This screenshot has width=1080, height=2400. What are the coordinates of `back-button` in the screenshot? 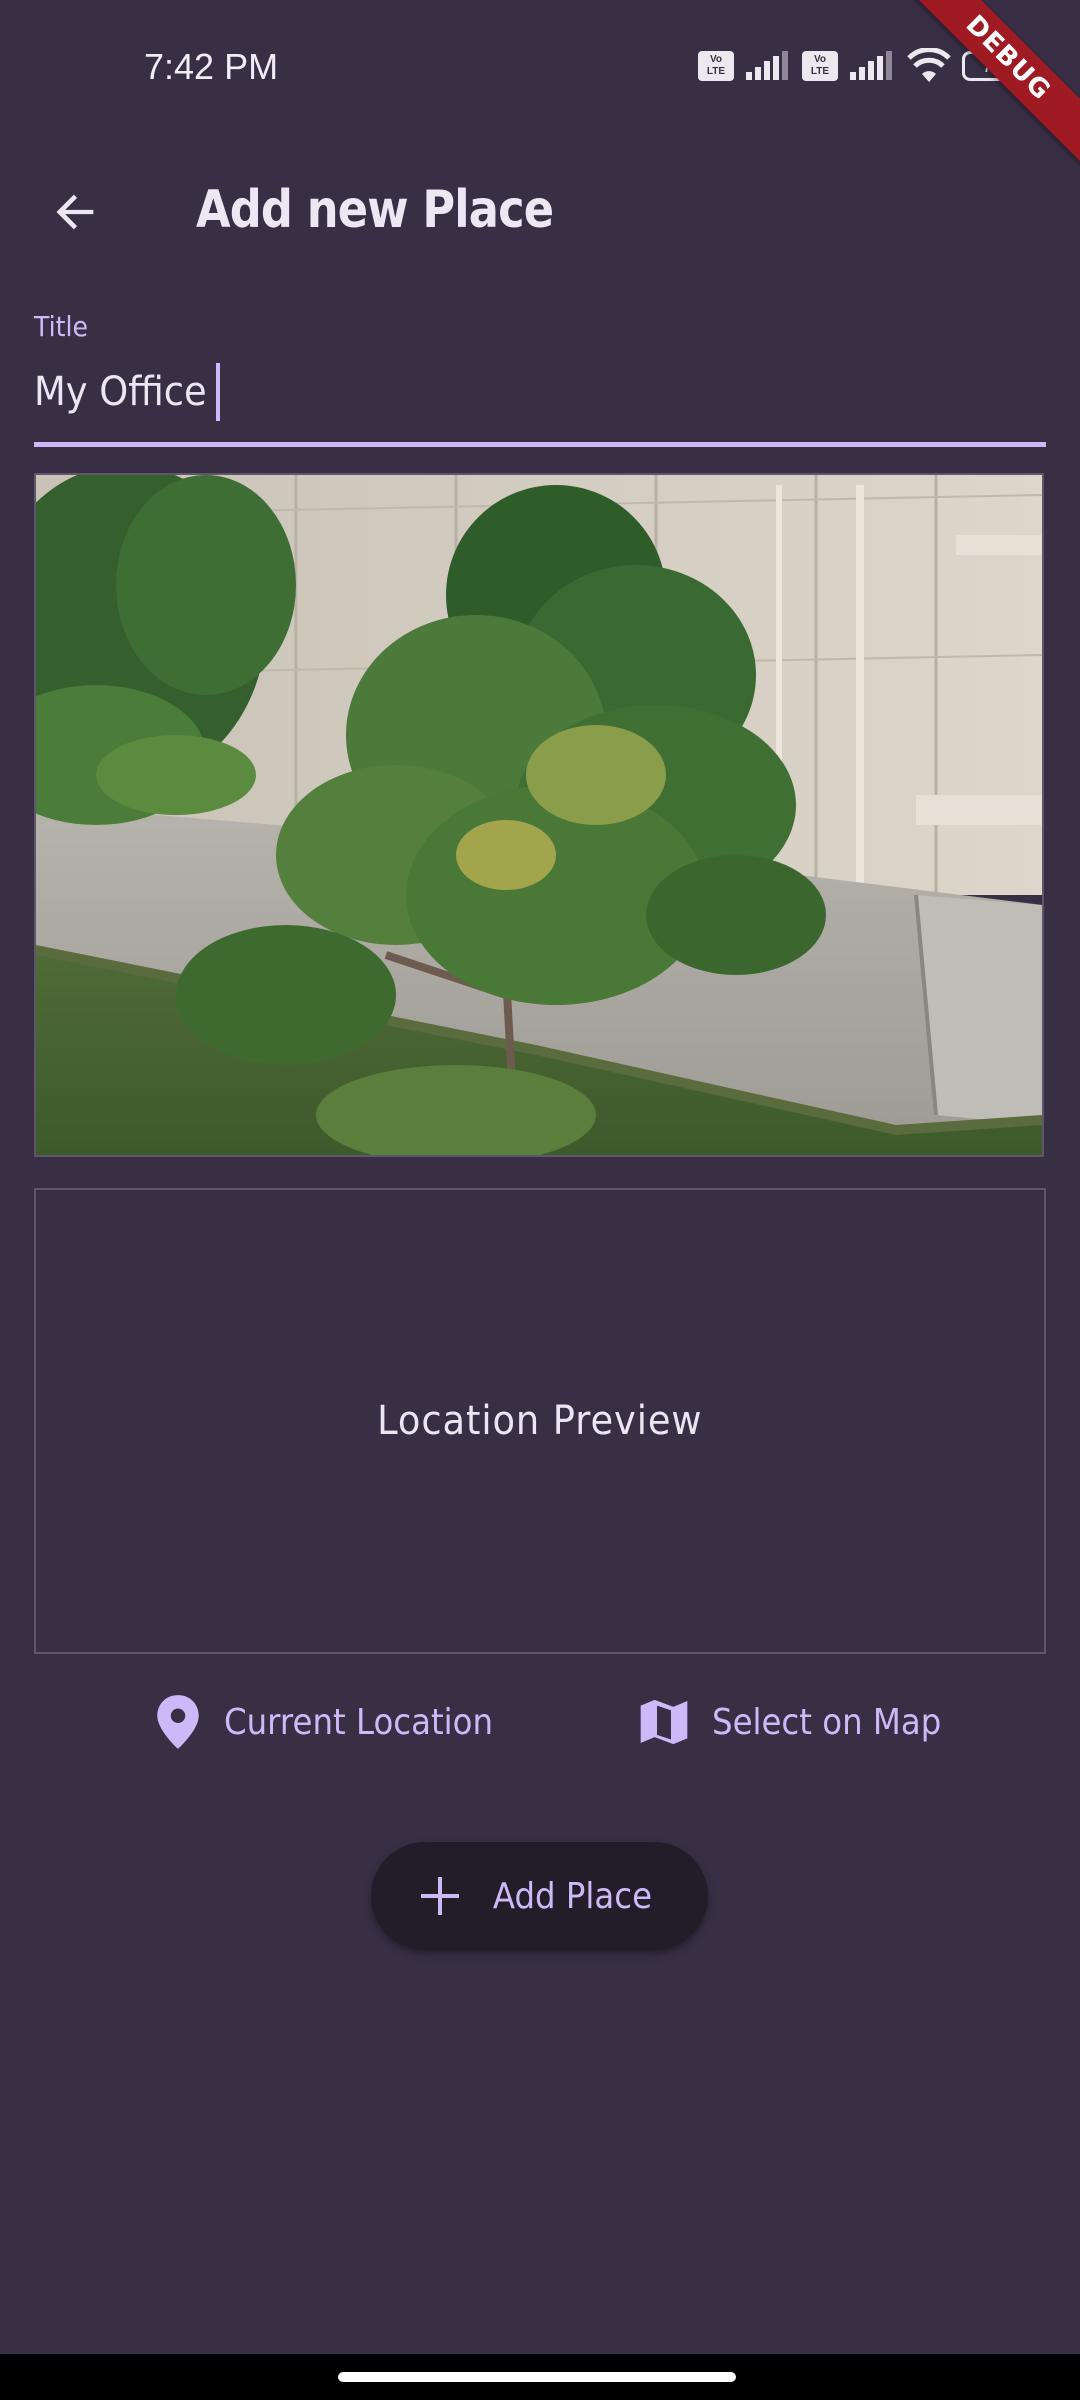 It's located at (76, 212).